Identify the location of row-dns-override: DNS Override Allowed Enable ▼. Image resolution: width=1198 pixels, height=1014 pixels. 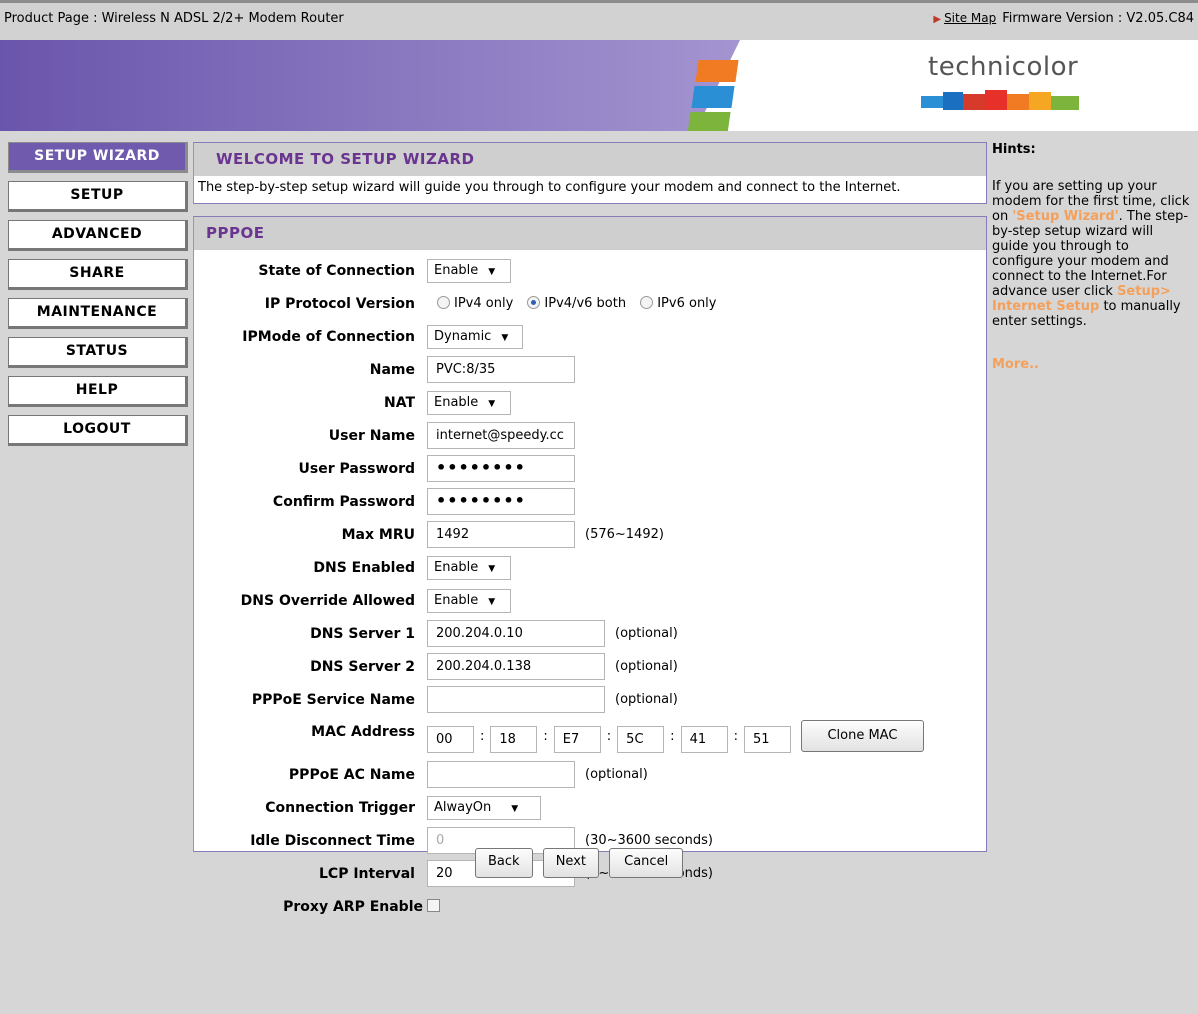
(590, 600).